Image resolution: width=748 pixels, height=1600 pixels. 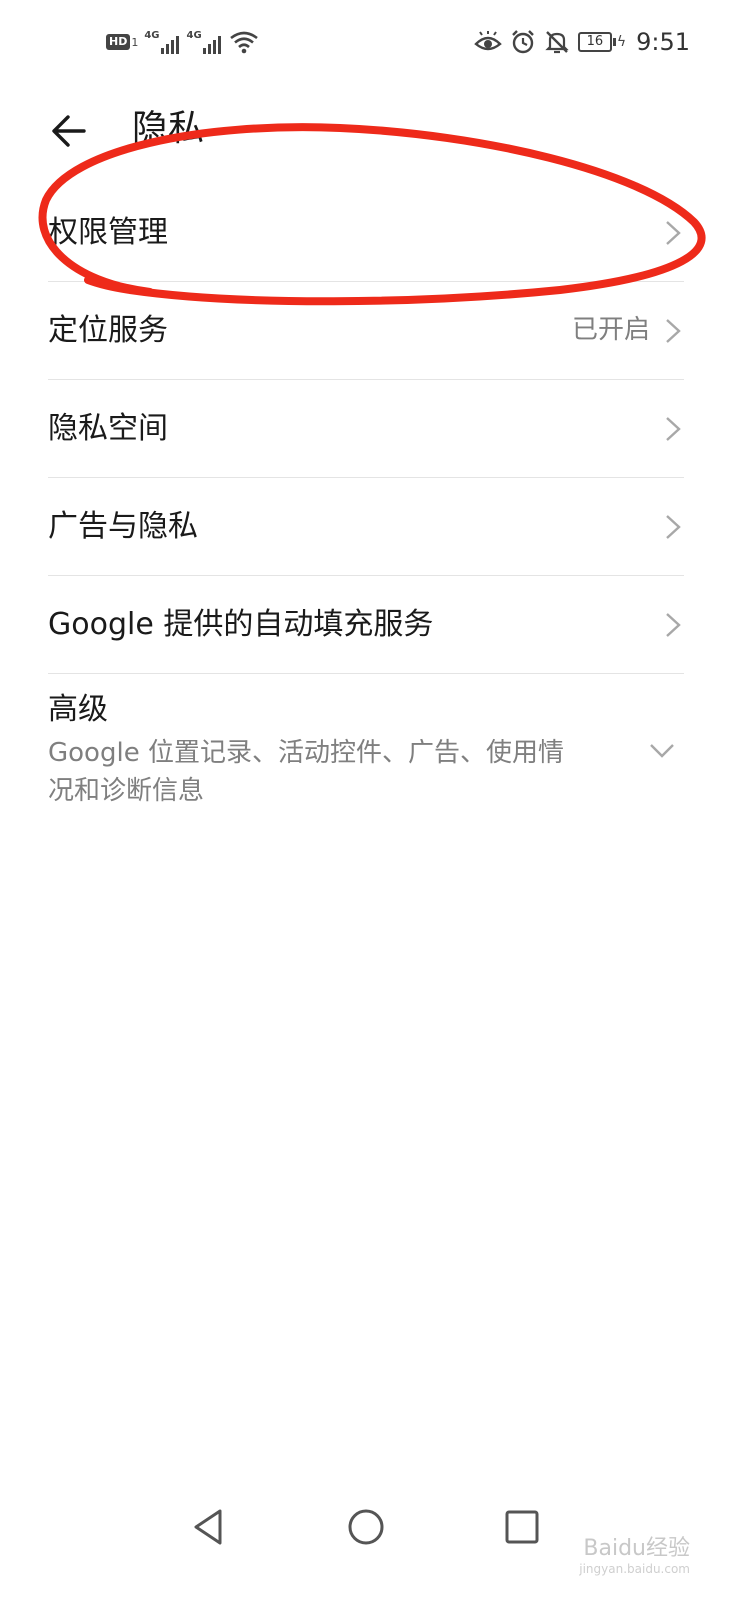 I want to click on app-header: 隐私, so click(x=374, y=129).